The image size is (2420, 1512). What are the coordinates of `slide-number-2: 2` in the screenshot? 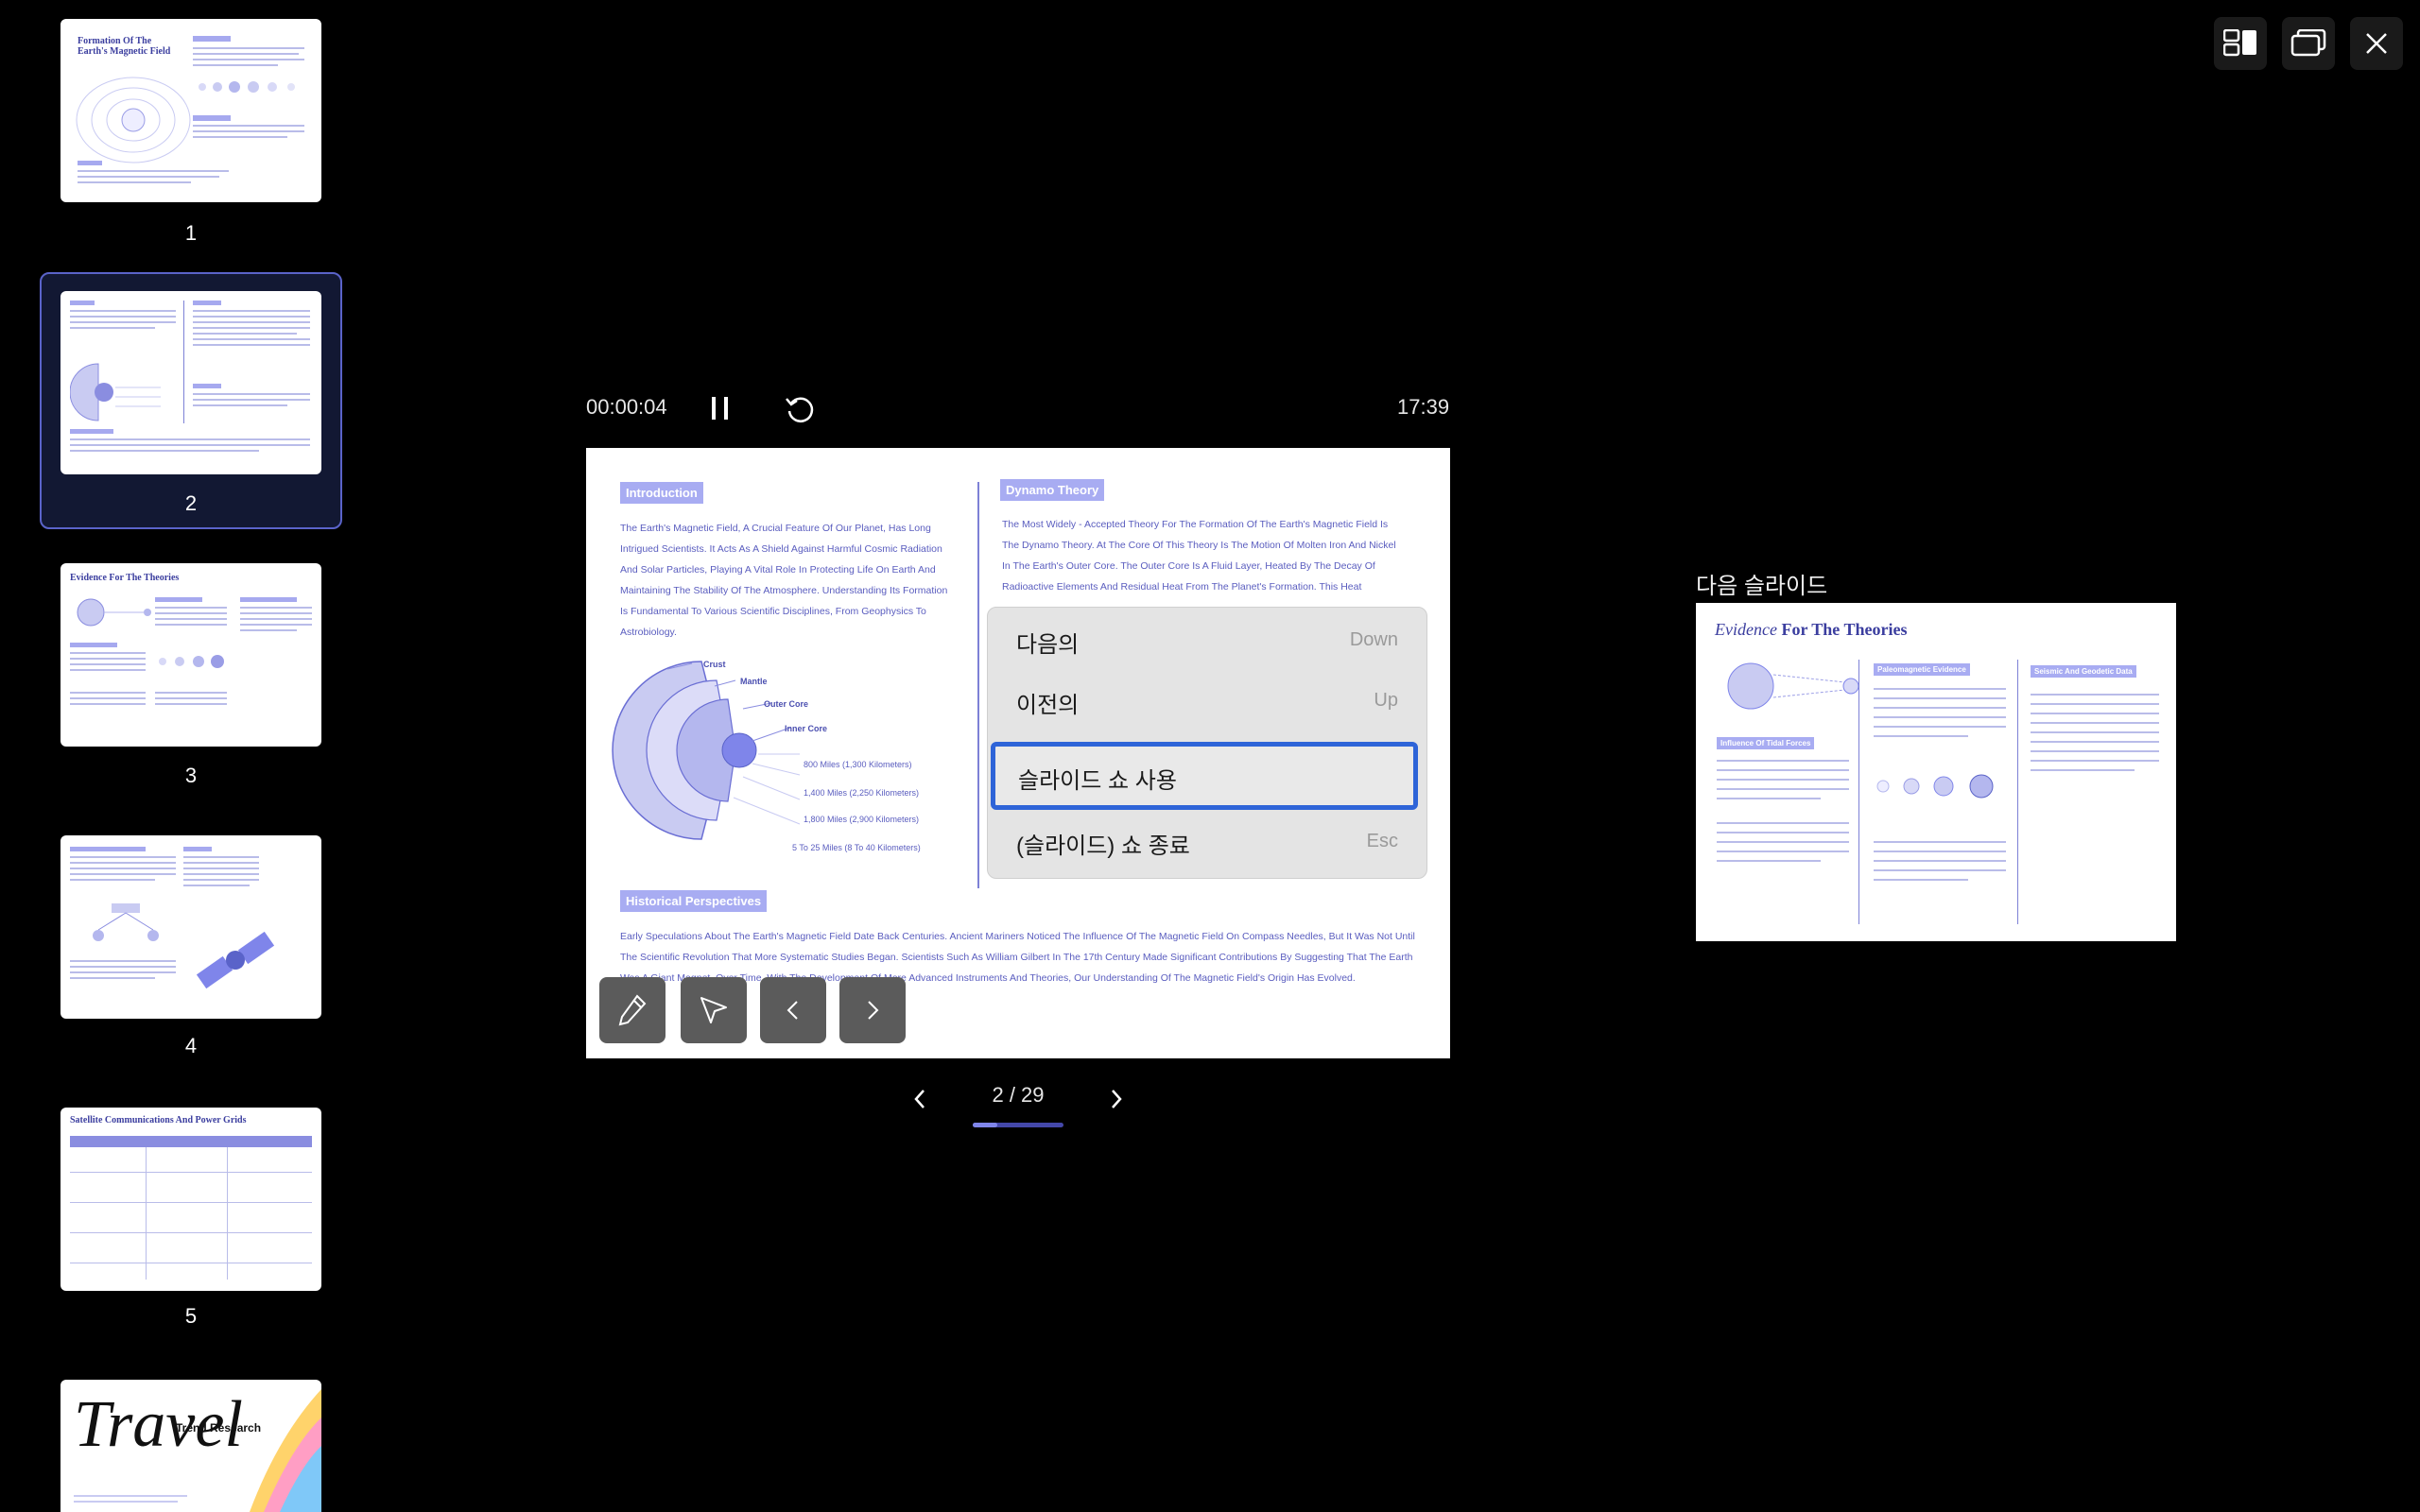 It's located at (191, 503).